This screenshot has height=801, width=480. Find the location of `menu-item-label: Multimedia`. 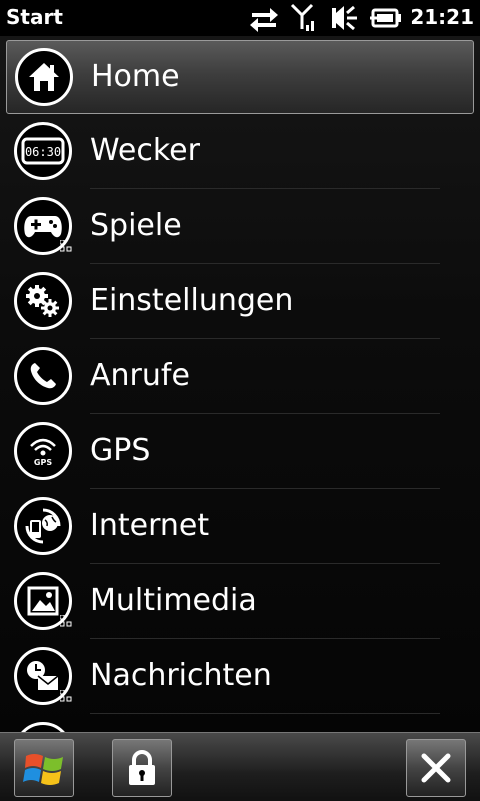

menu-item-label: Multimedia is located at coordinates (173, 600).